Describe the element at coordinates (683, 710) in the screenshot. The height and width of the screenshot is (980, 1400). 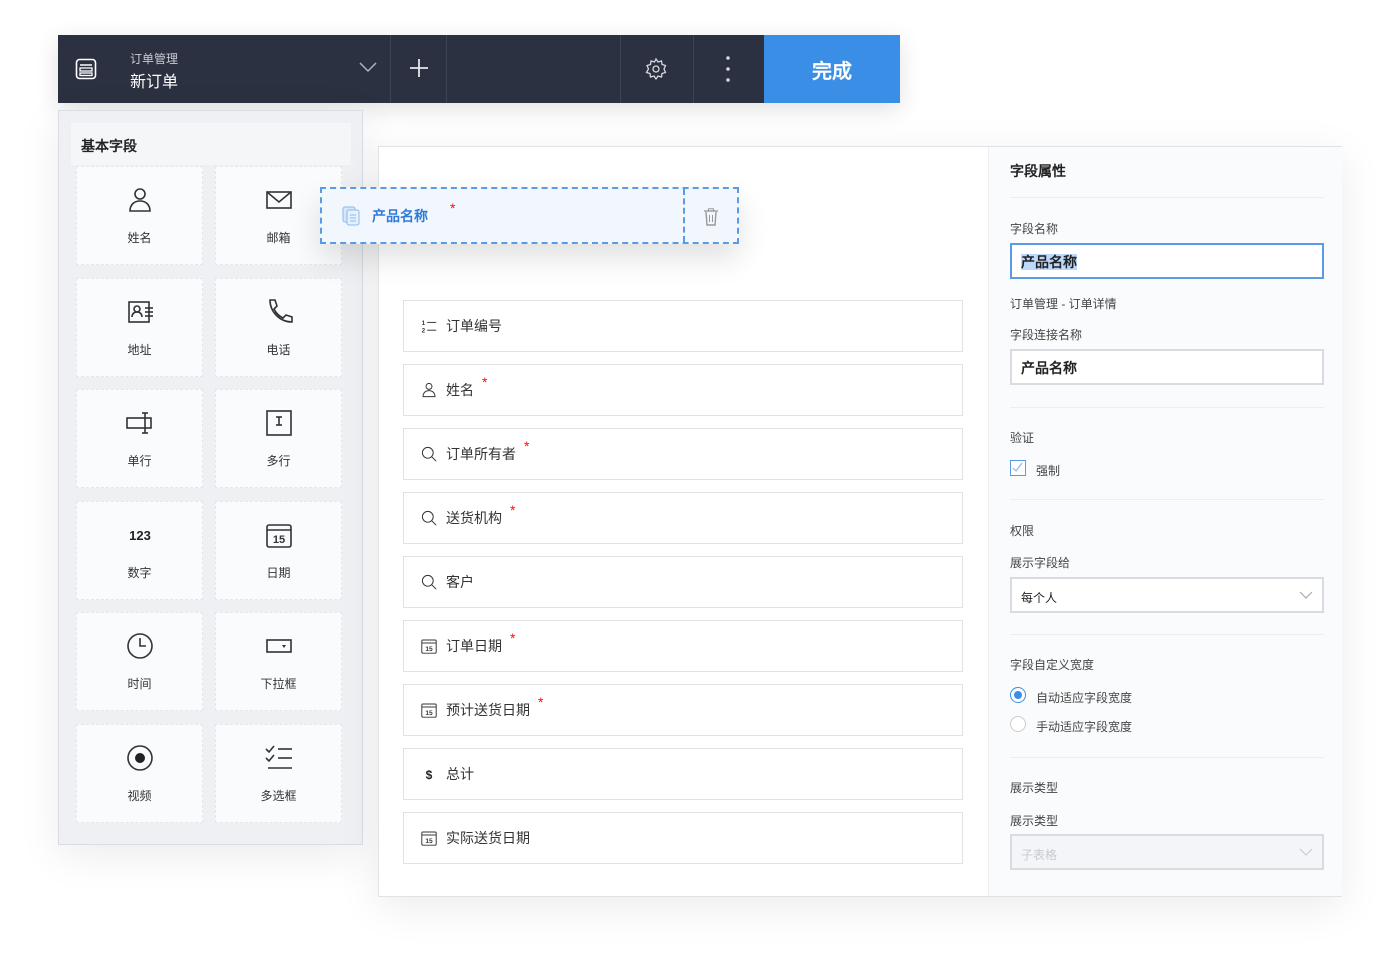
I see `form-field-row: 15 预计送货日期 *` at that location.